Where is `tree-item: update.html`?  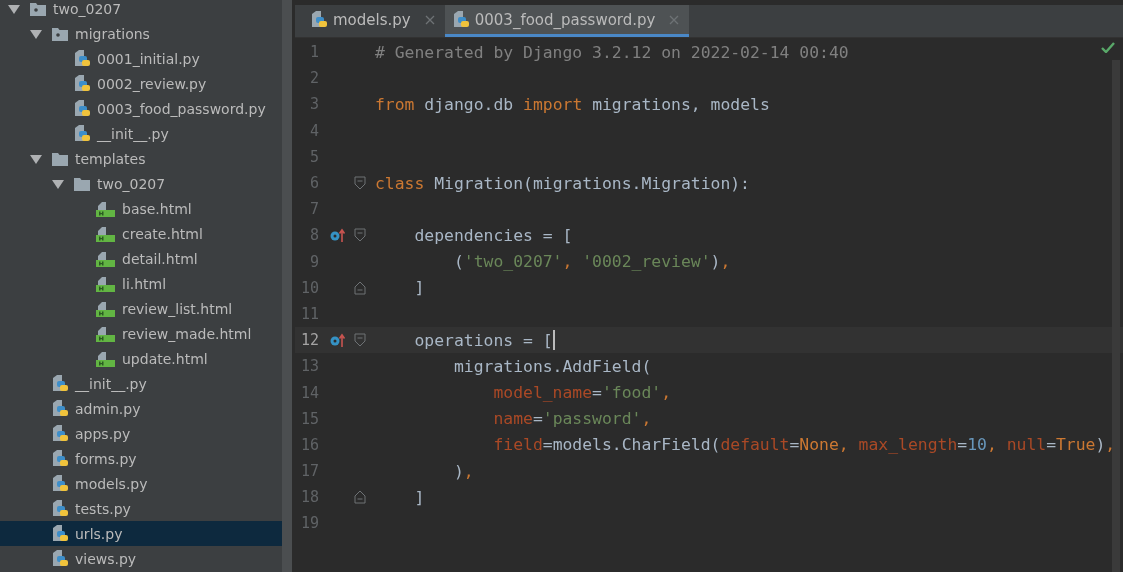
tree-item: update.html is located at coordinates (141, 358).